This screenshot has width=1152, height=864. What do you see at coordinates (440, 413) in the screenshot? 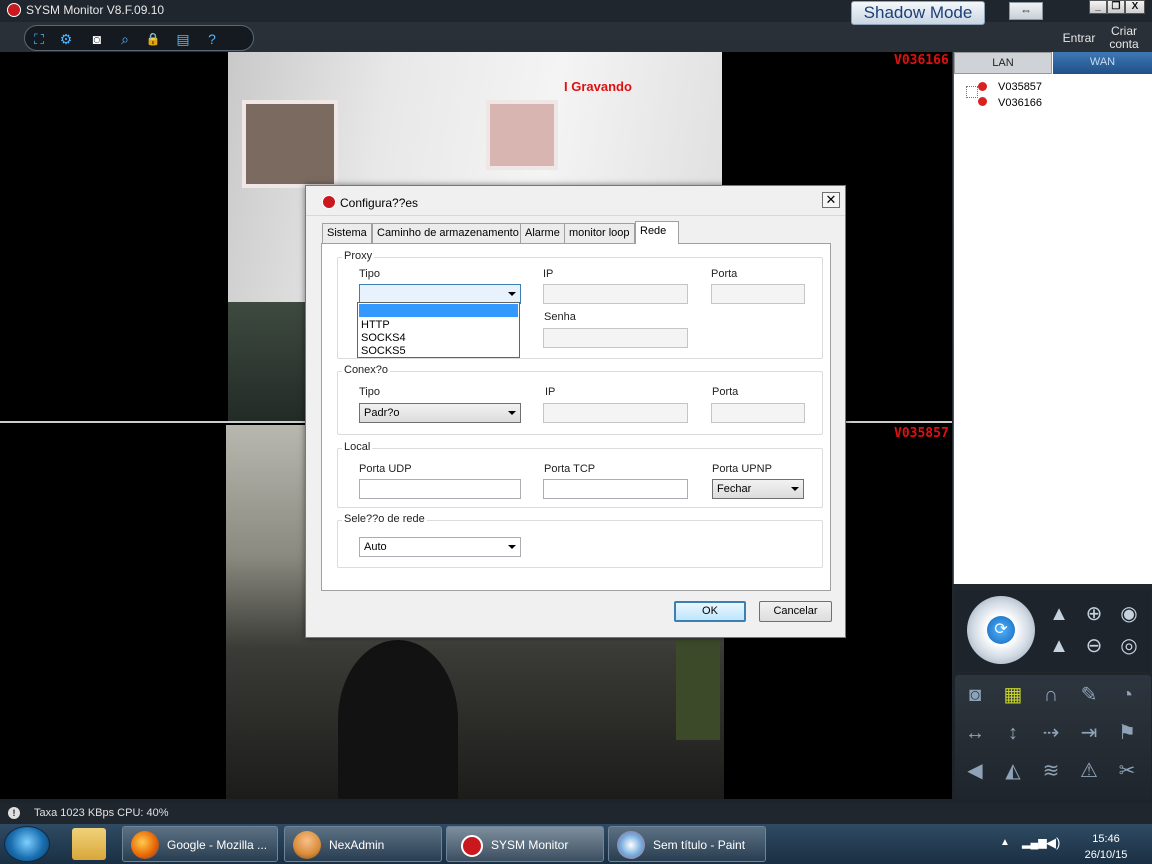
I see `connection-type-select: Padr?o` at bounding box center [440, 413].